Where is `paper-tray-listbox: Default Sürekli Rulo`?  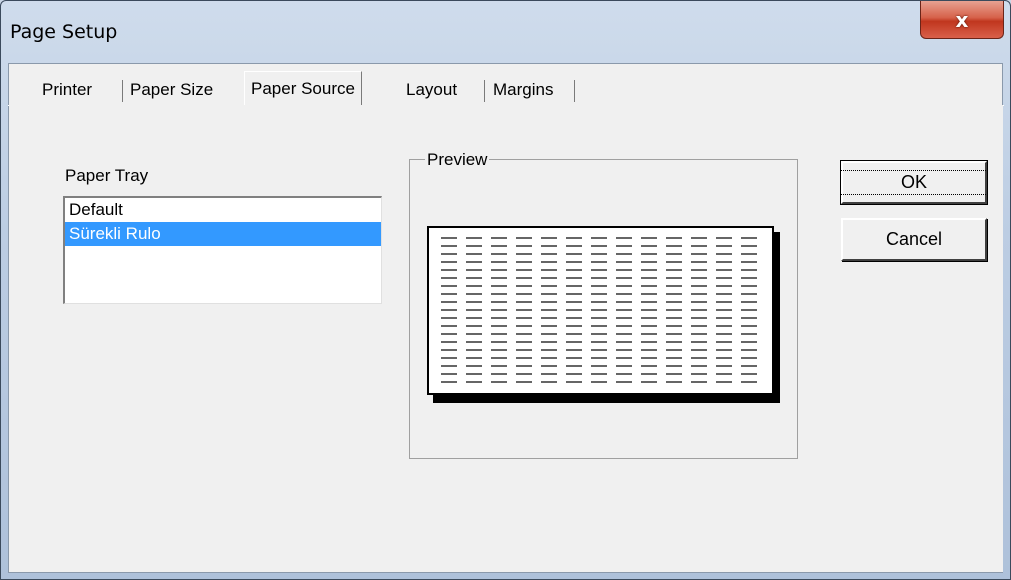
paper-tray-listbox: Default Sürekli Rulo is located at coordinates (222, 250).